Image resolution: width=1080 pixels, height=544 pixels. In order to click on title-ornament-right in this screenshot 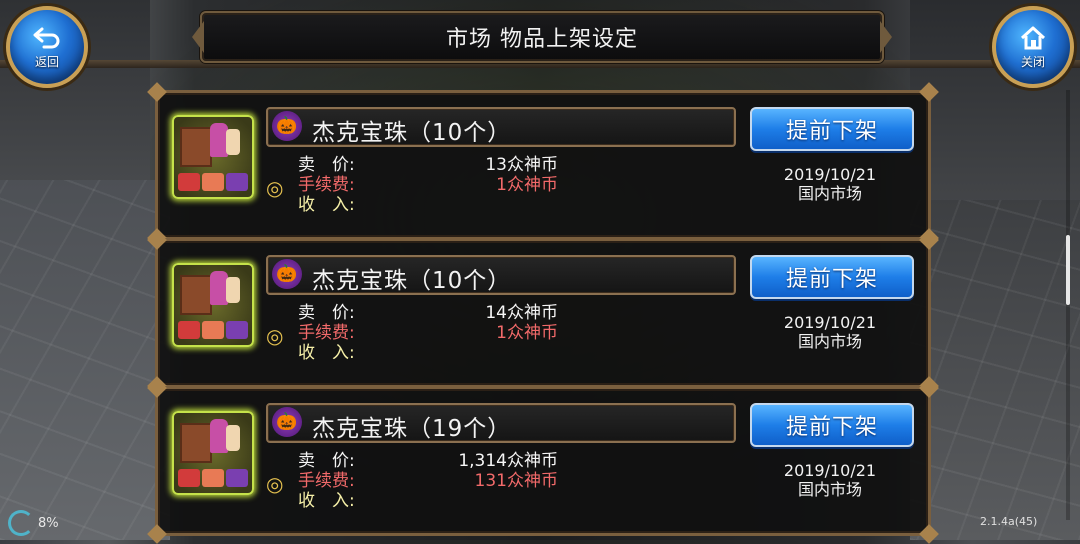, I will do `click(886, 37)`.